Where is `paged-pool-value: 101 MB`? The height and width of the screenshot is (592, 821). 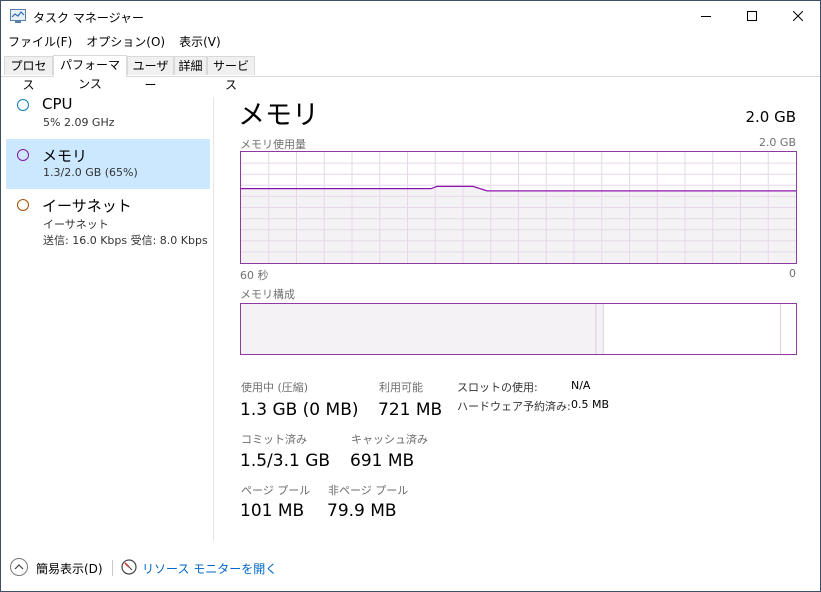 paged-pool-value: 101 MB is located at coordinates (272, 511).